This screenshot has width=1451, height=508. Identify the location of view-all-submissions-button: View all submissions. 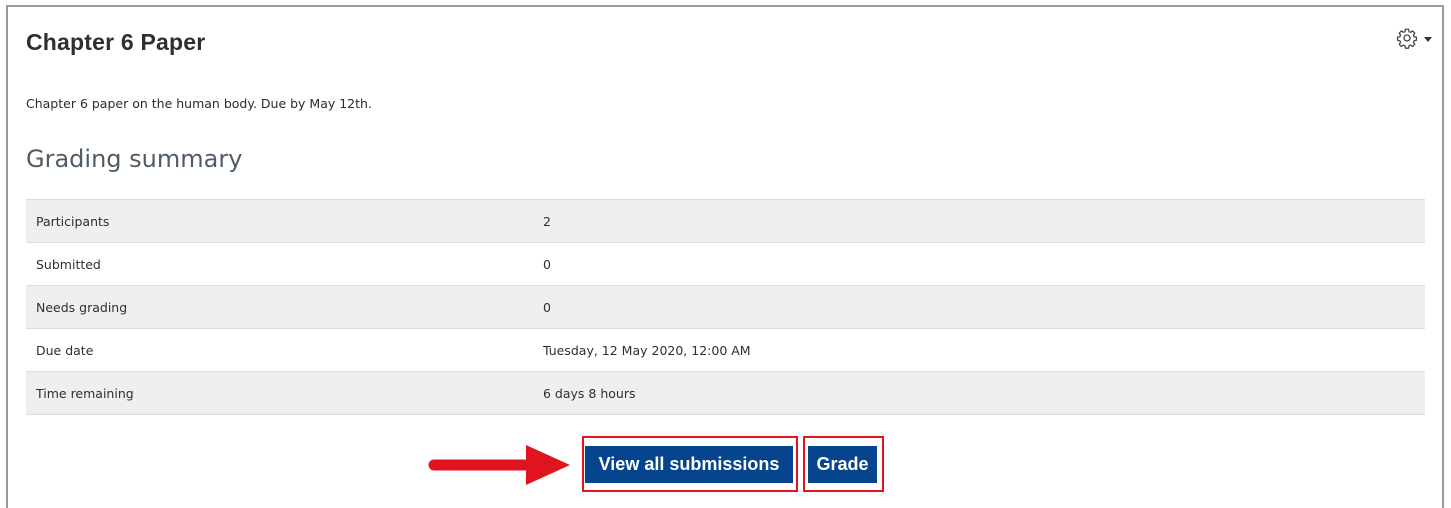
(689, 464).